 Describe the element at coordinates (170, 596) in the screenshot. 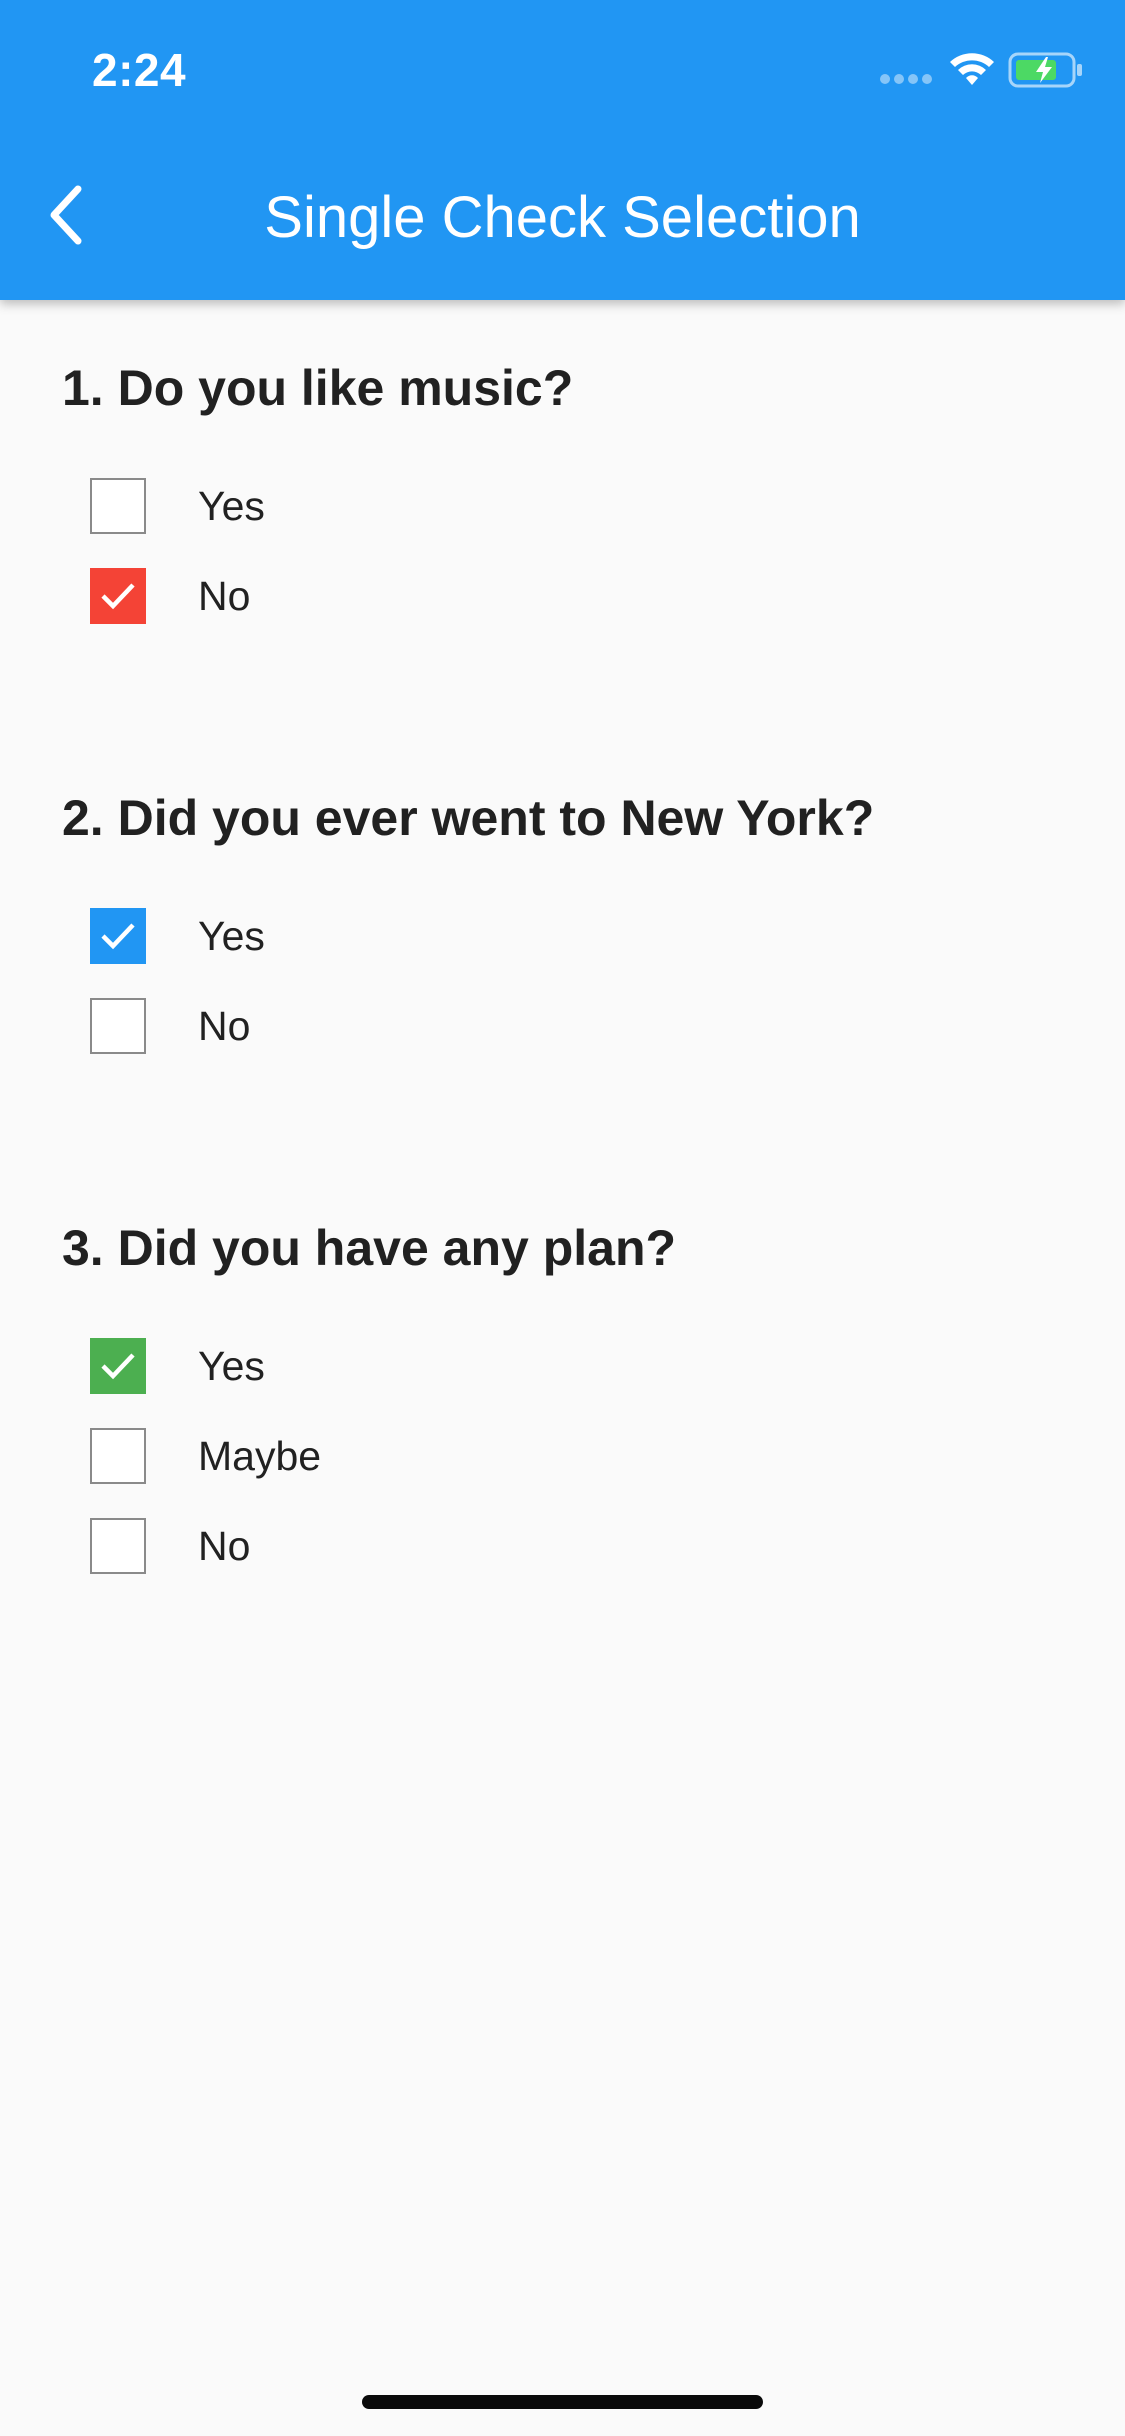

I see `q1-option-no: No` at that location.